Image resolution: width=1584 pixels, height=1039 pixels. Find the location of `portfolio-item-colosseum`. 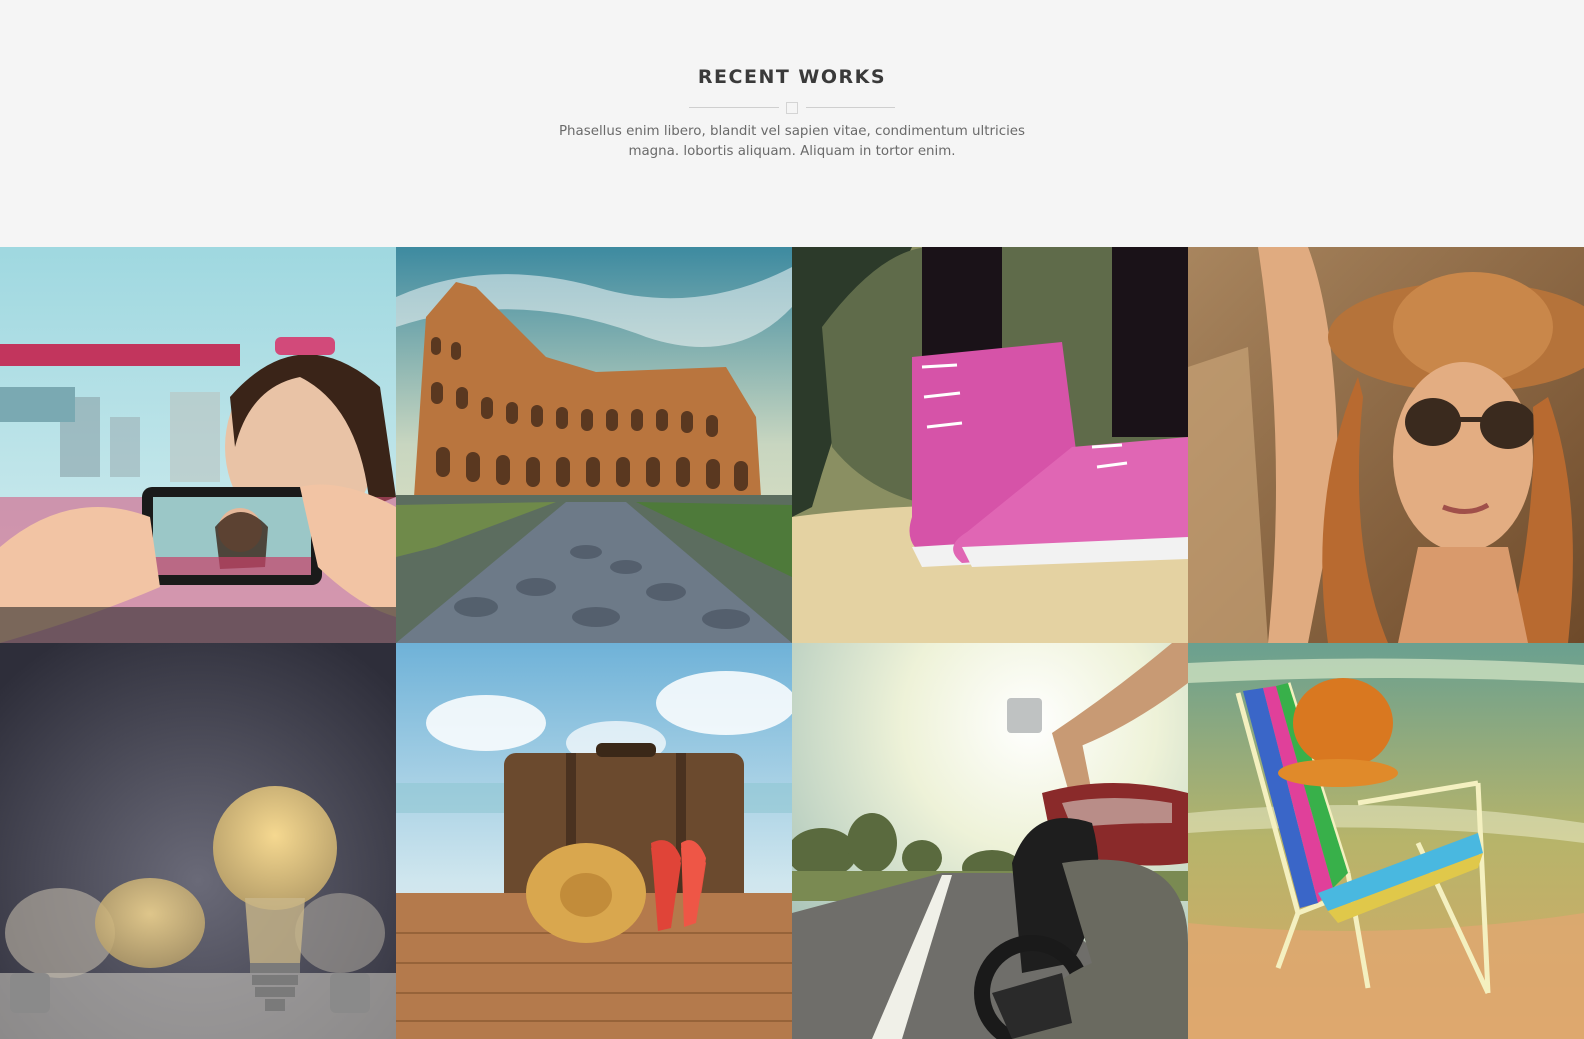

portfolio-item-colosseum is located at coordinates (594, 445).